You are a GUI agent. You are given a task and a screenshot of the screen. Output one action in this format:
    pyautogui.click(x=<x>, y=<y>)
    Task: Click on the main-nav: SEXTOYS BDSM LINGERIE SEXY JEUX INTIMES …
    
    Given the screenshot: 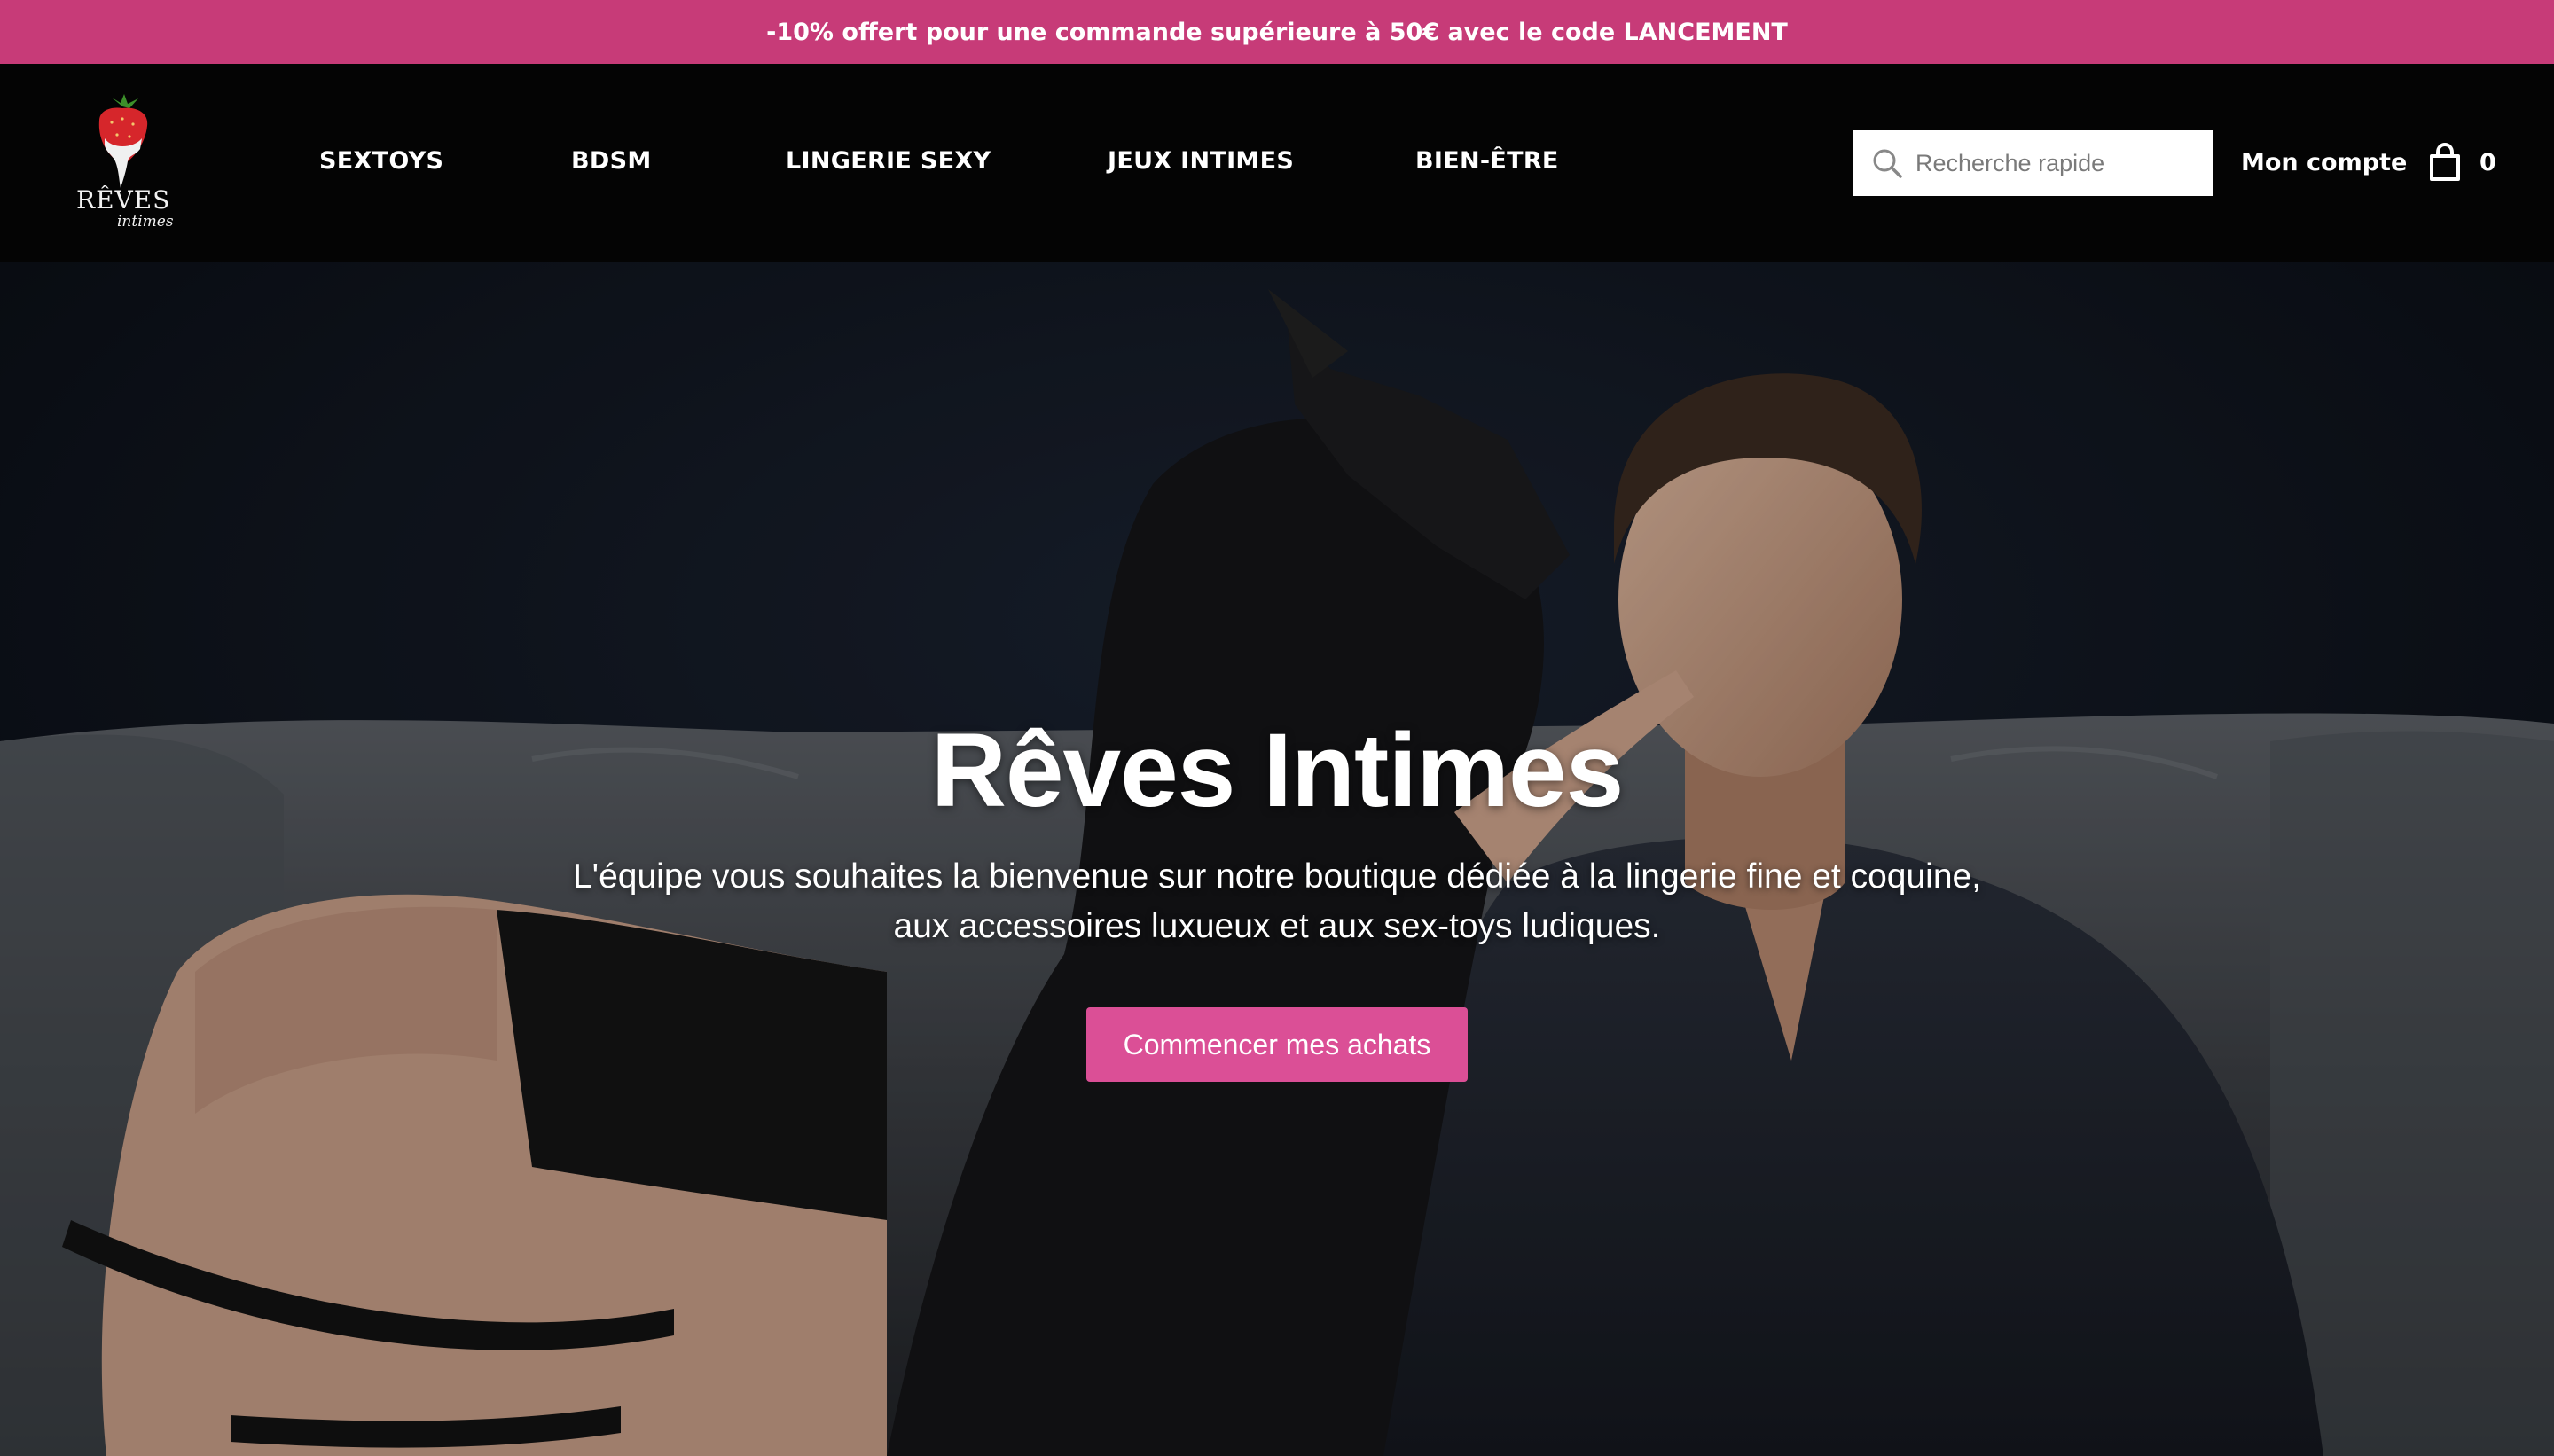 What is the action you would take?
    pyautogui.click(x=798, y=163)
    